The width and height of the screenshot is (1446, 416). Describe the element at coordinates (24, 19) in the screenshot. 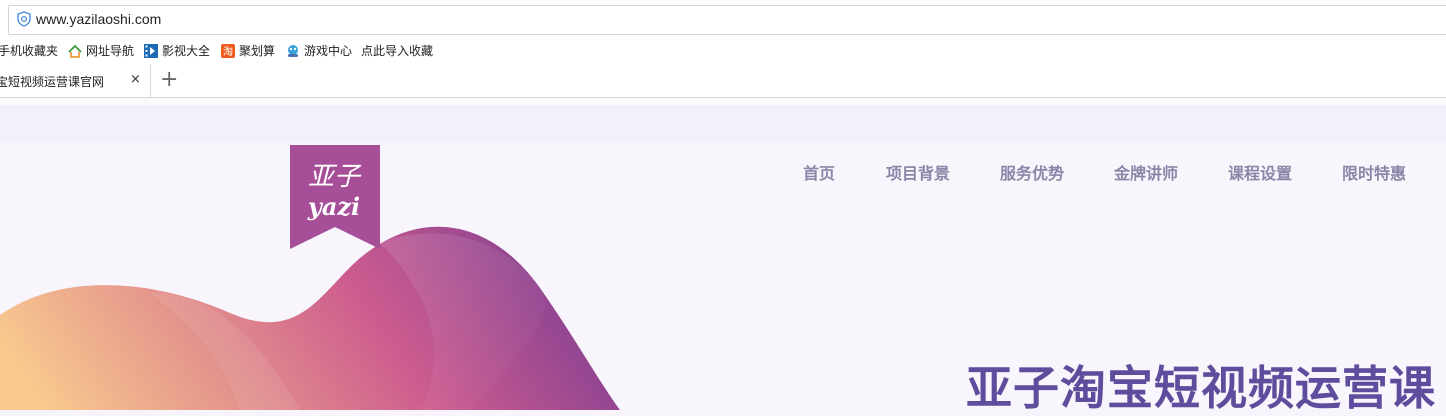

I see `security-shield-icon` at that location.